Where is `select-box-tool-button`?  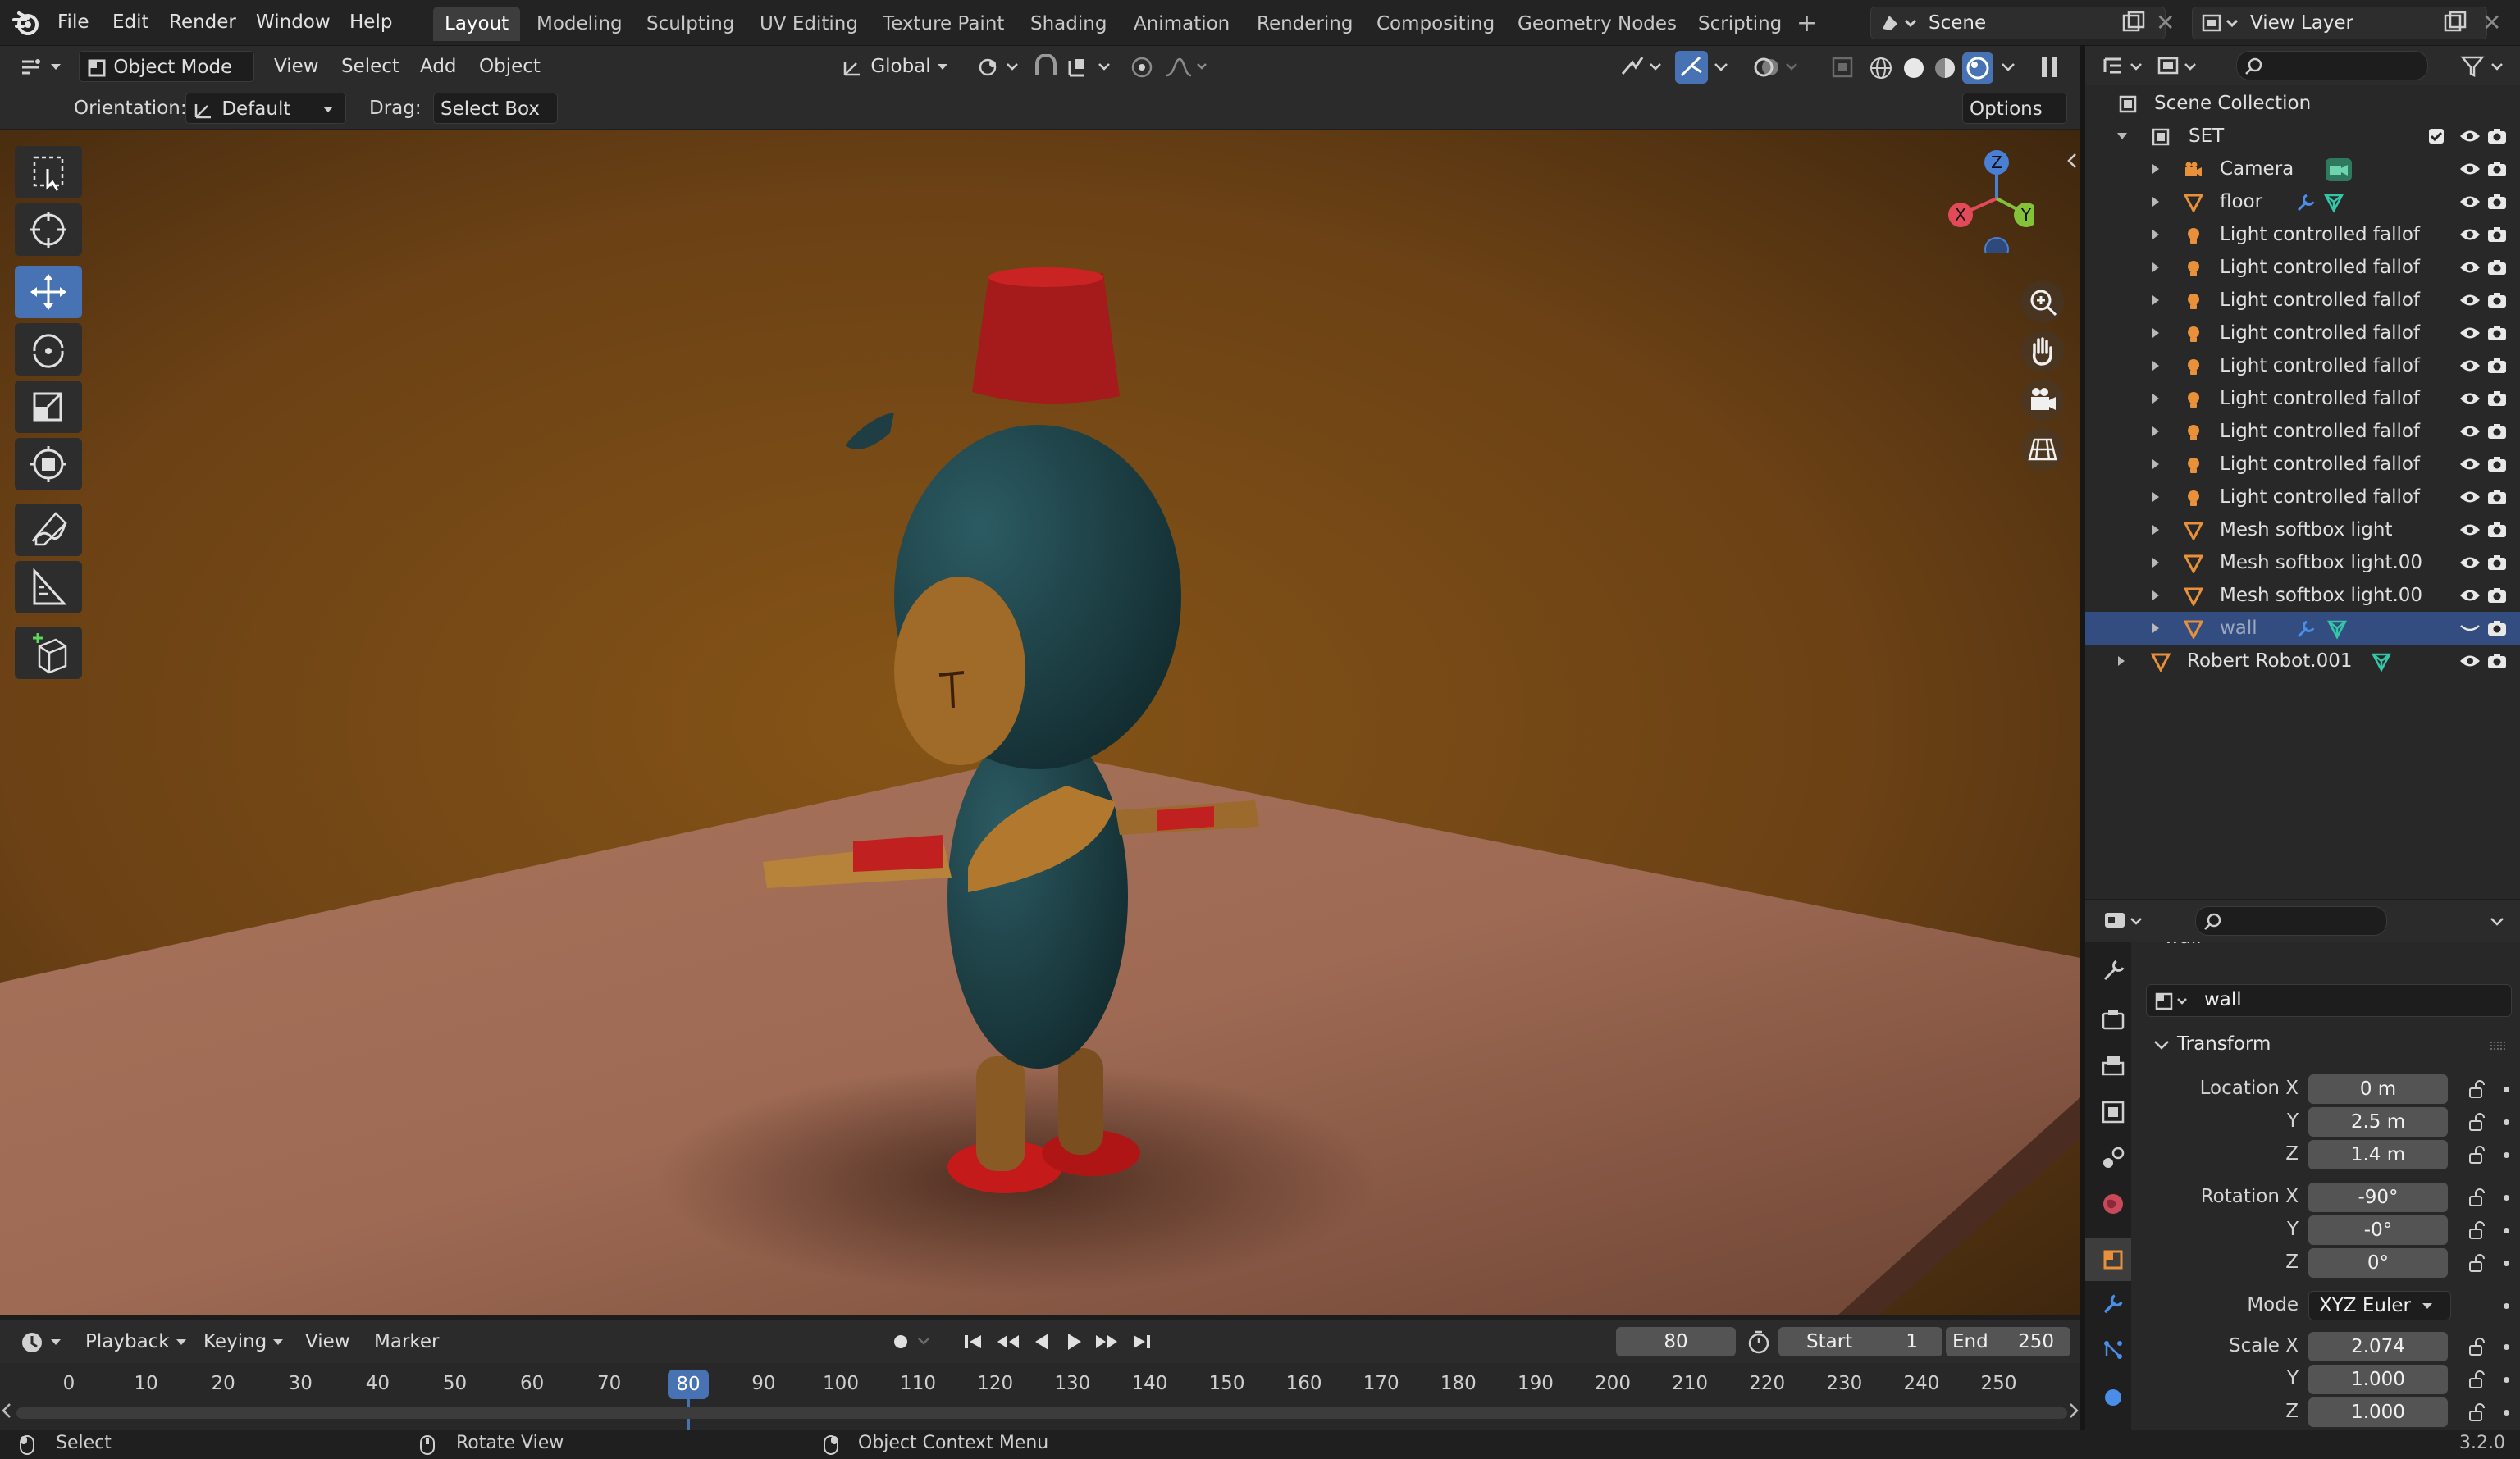 select-box-tool-button is located at coordinates (48, 172).